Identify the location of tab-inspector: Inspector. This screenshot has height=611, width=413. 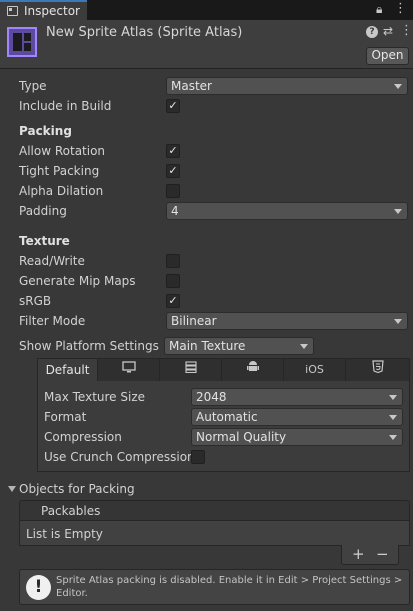
(43, 10).